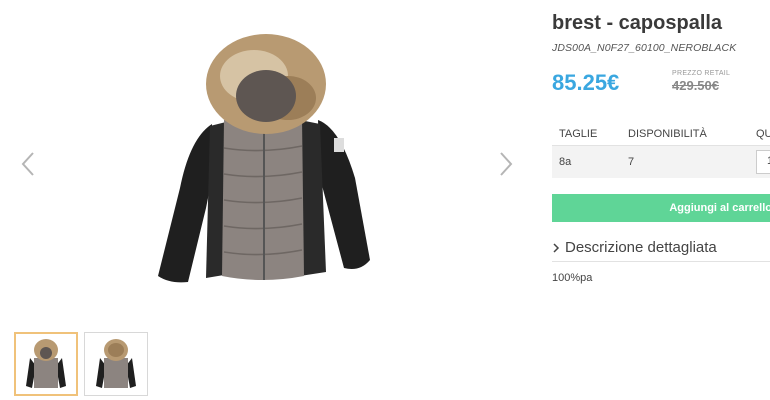 Image resolution: width=770 pixels, height=400 pixels. I want to click on thumbnail-strip, so click(81, 364).